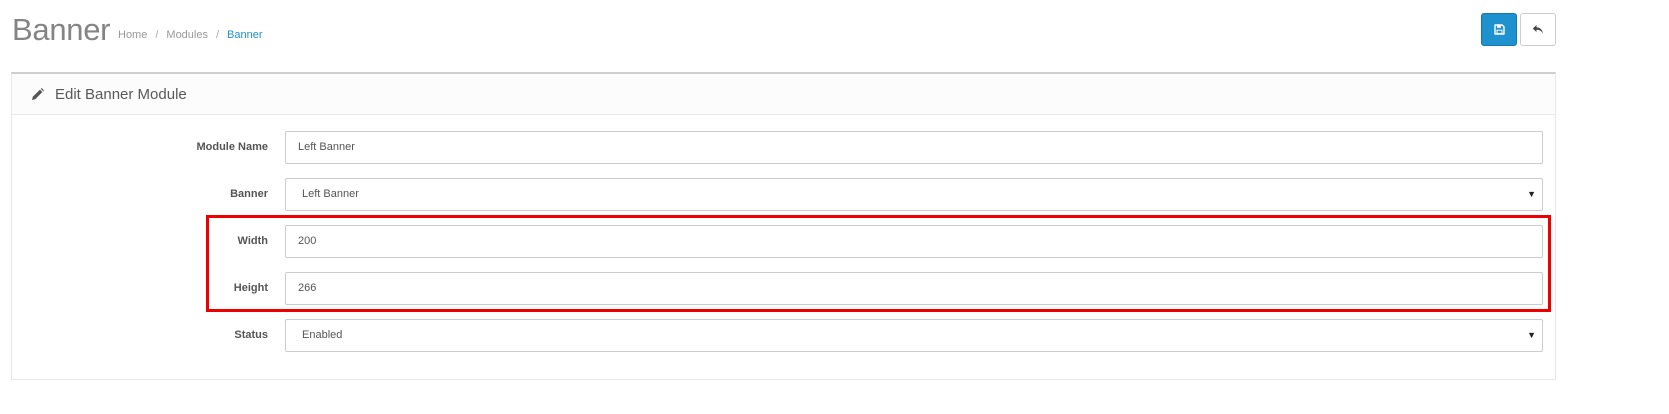 The image size is (1669, 414). Describe the element at coordinates (914, 241) in the screenshot. I see `width-input: 200` at that location.